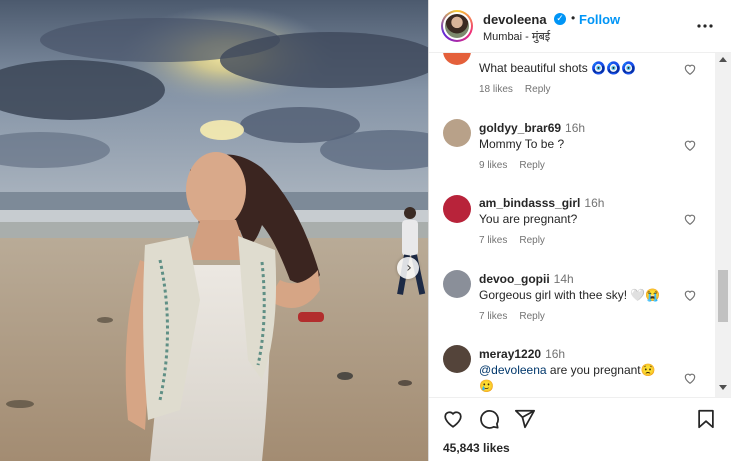 The image size is (731, 462). Describe the element at coordinates (706, 419) in the screenshot. I see `bookmark-icon` at that location.